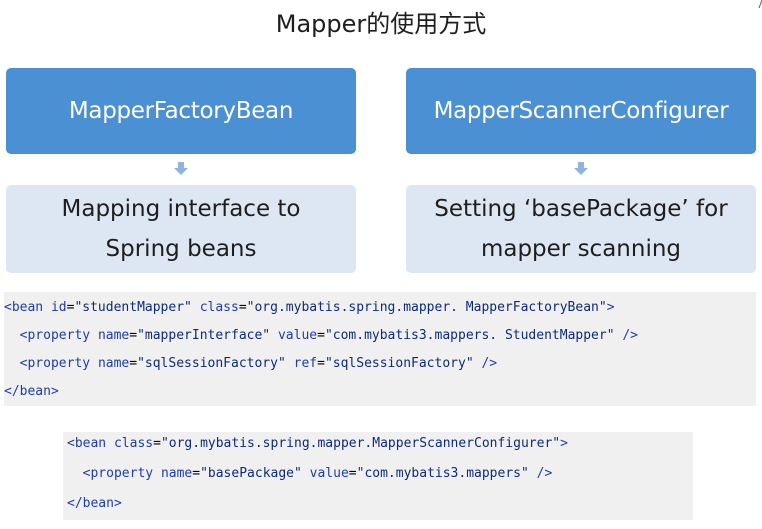  I want to click on code1-line-4: </bean>, so click(31, 391).